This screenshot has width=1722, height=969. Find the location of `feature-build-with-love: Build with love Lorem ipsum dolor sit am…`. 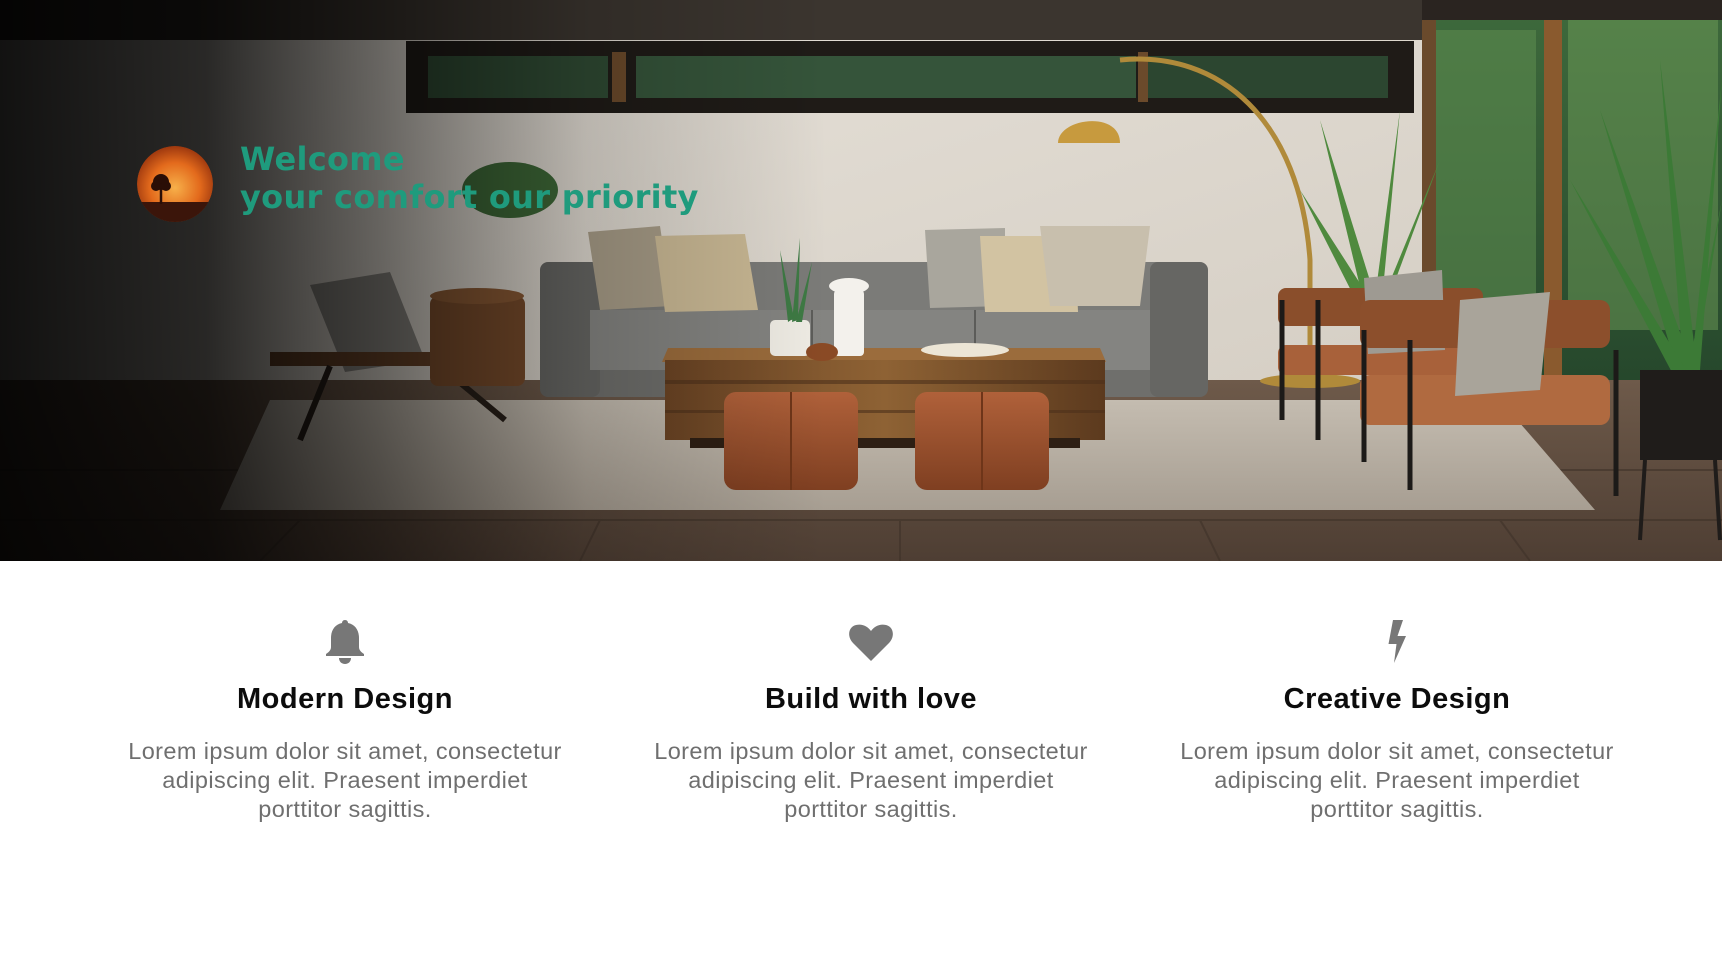

feature-build-with-love: Build with love Lorem ipsum dolor sit am… is located at coordinates (871, 718).